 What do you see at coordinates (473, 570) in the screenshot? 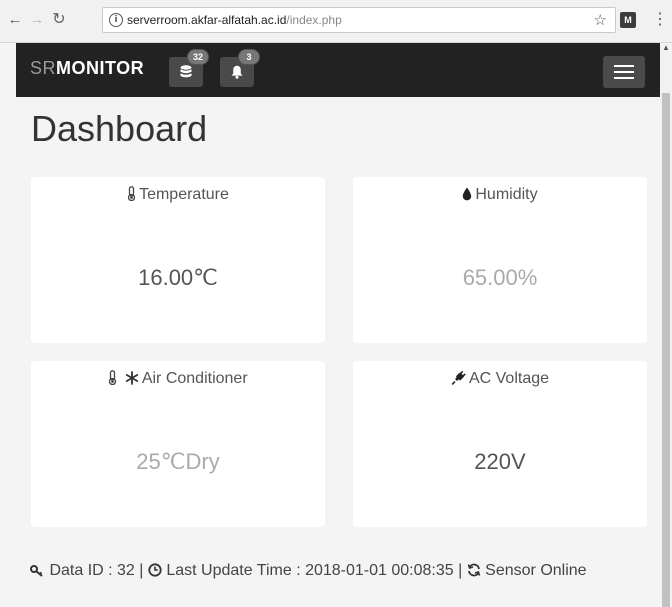
I see `refresh-icon` at bounding box center [473, 570].